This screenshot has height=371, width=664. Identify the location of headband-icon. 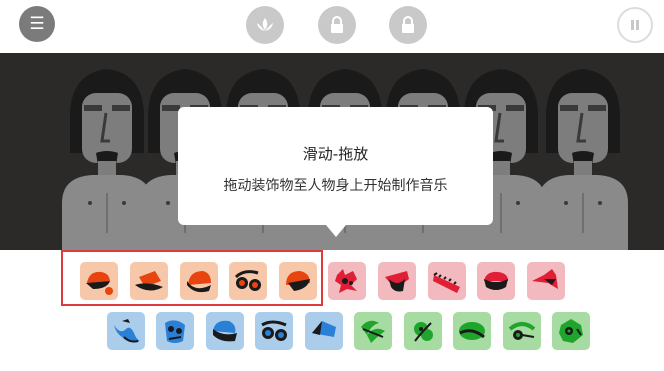
(446, 282).